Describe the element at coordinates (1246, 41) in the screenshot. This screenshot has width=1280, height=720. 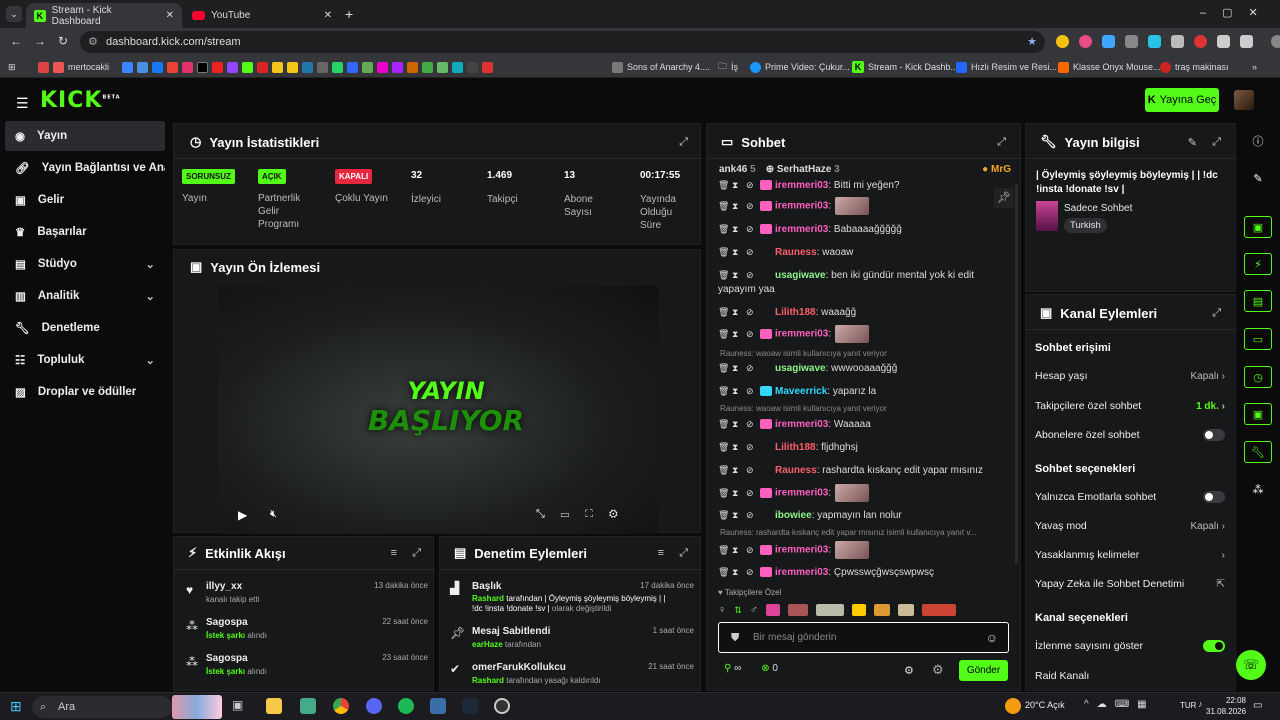
I see `sidebar-icon` at that location.